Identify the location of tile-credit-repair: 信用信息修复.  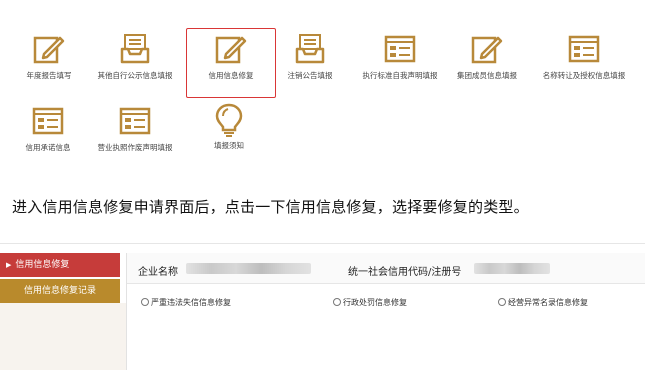
(231, 63).